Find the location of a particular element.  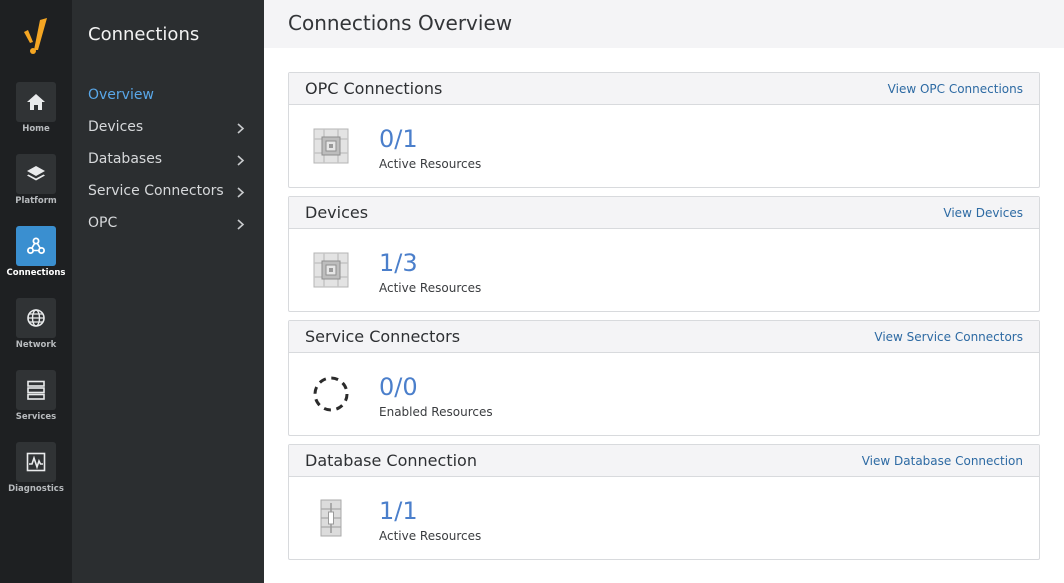

active-count: 1/1 is located at coordinates (398, 511).